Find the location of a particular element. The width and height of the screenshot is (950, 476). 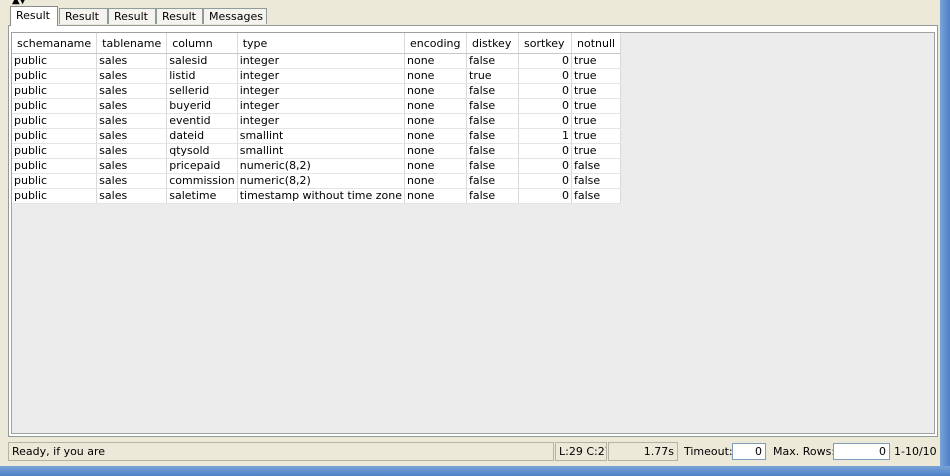

splitter-handle-icon: ▲▼ is located at coordinates (23, 3).